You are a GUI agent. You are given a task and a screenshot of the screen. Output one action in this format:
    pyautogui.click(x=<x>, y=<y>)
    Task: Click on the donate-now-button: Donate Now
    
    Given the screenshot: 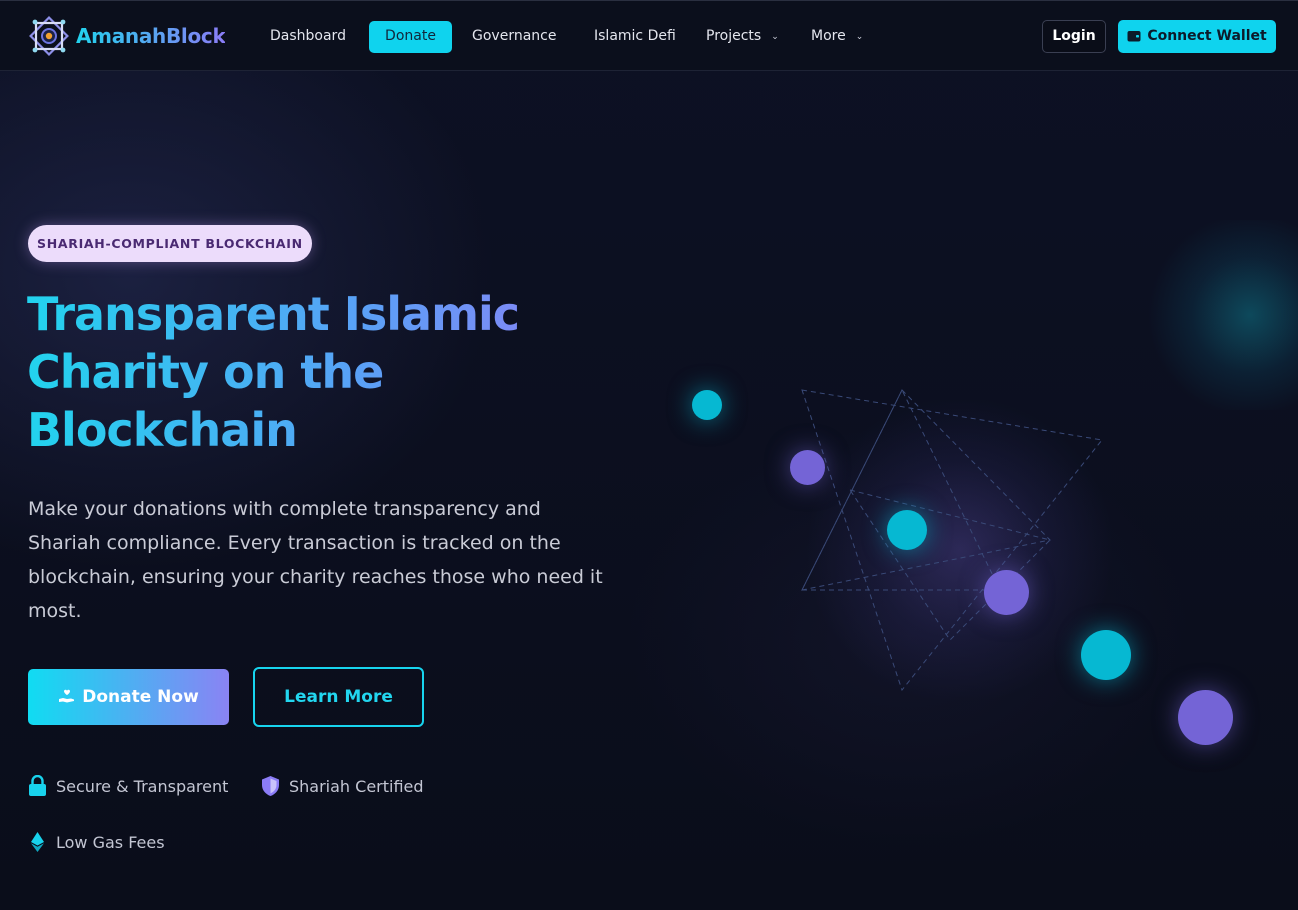 What is the action you would take?
    pyautogui.click(x=128, y=697)
    